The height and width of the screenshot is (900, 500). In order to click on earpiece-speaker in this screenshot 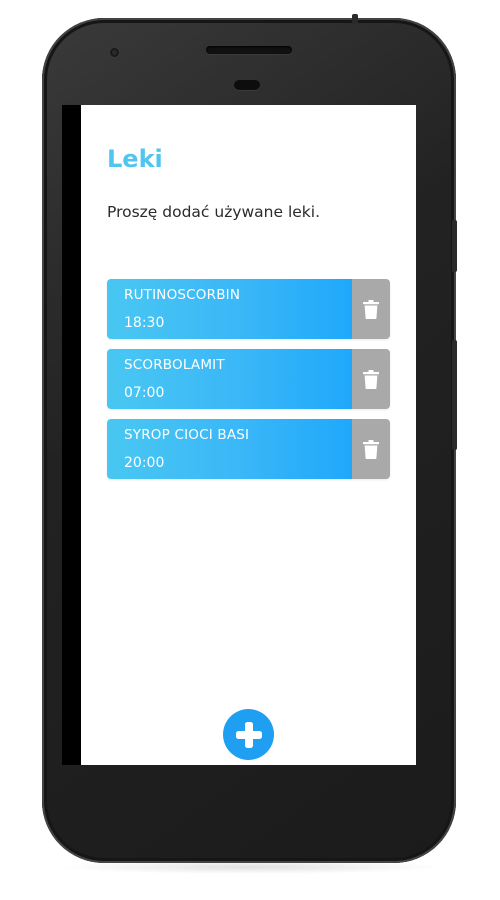, I will do `click(249, 50)`.